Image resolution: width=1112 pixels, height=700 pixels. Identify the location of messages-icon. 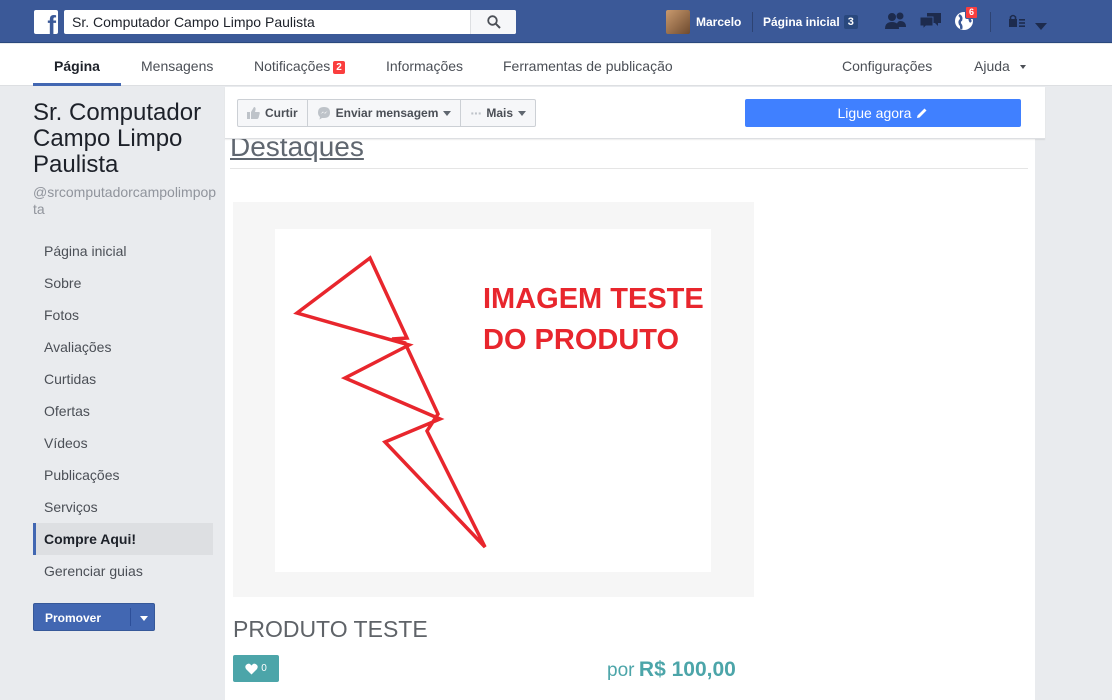
(930, 22).